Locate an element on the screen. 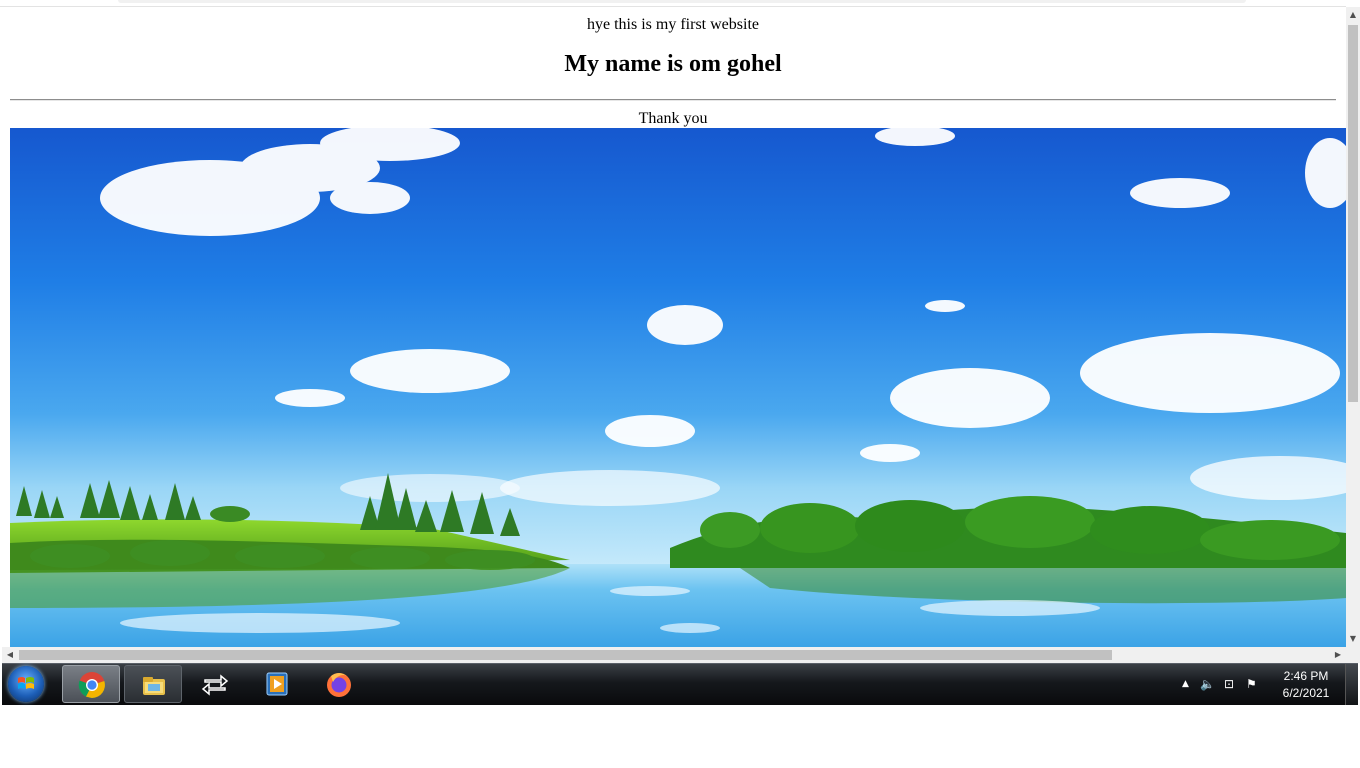 The height and width of the screenshot is (768, 1360). system-tray: ▲ 🔈 ⊡ ⚑ 2:46 PM 6/2/2021 is located at coordinates (1268, 684).